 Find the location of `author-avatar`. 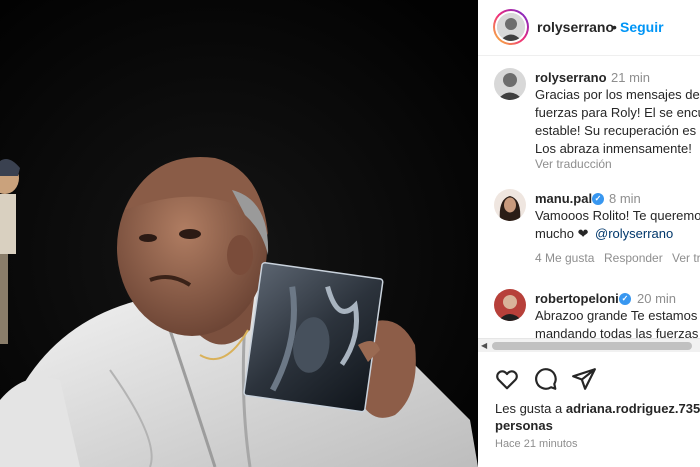

author-avatar is located at coordinates (511, 27).